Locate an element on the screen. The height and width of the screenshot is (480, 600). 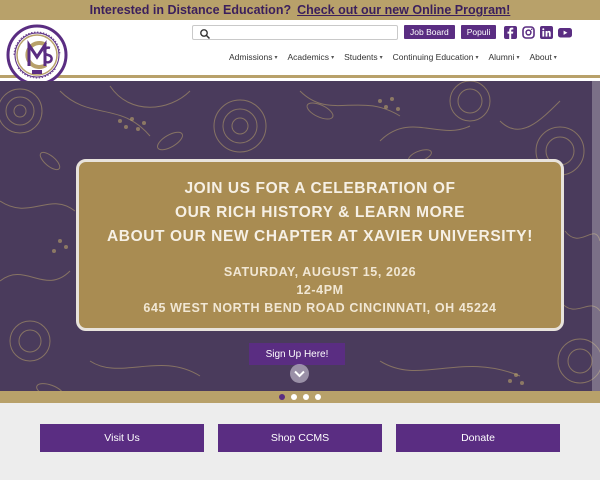
linkedin-icon is located at coordinates (547, 32).